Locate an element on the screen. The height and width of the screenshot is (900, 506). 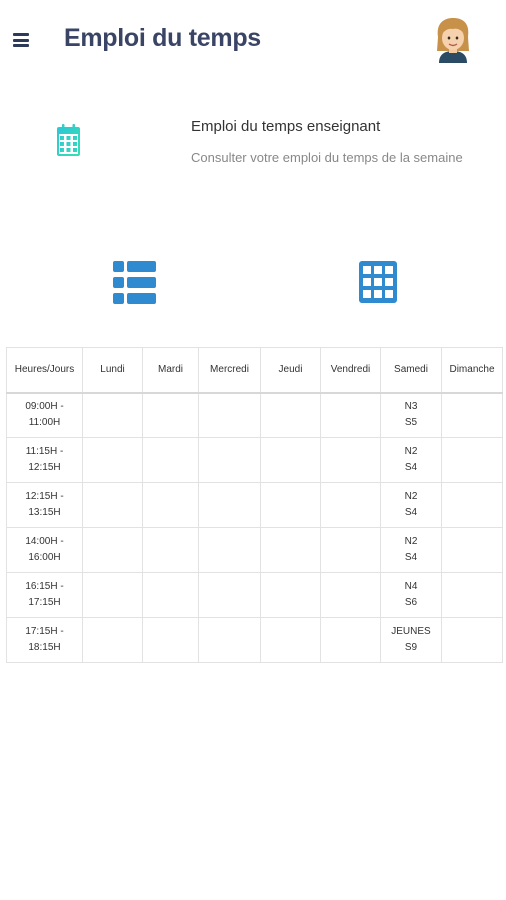
table-row: 09:00H - 11:00H N3 S5 is located at coordinates (254, 415).